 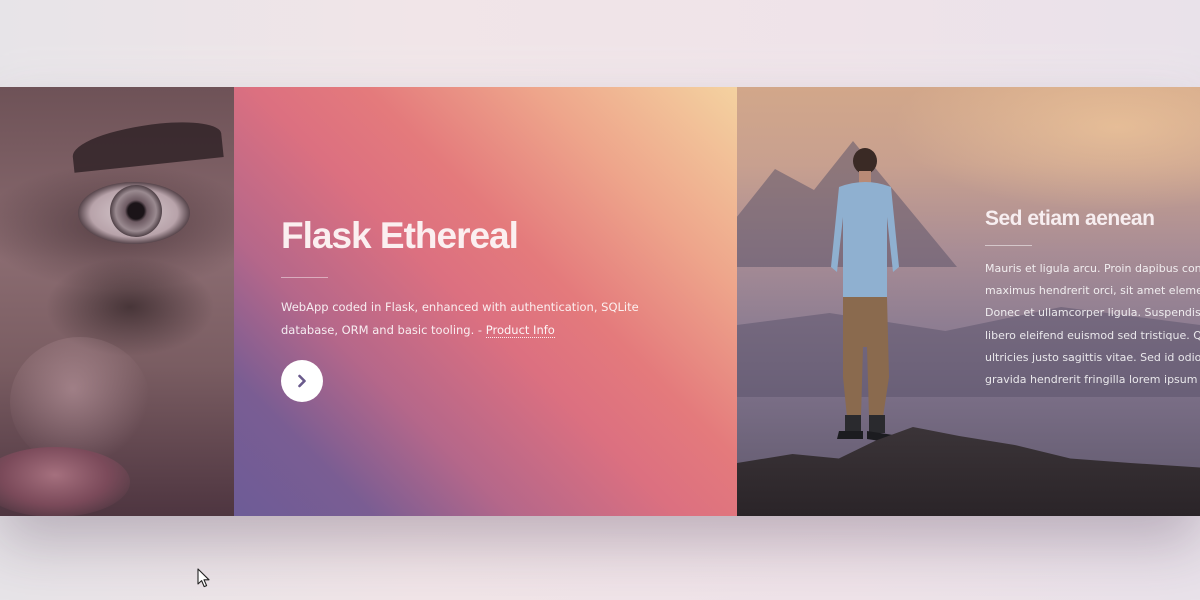 I want to click on portrait-image, so click(x=117, y=301).